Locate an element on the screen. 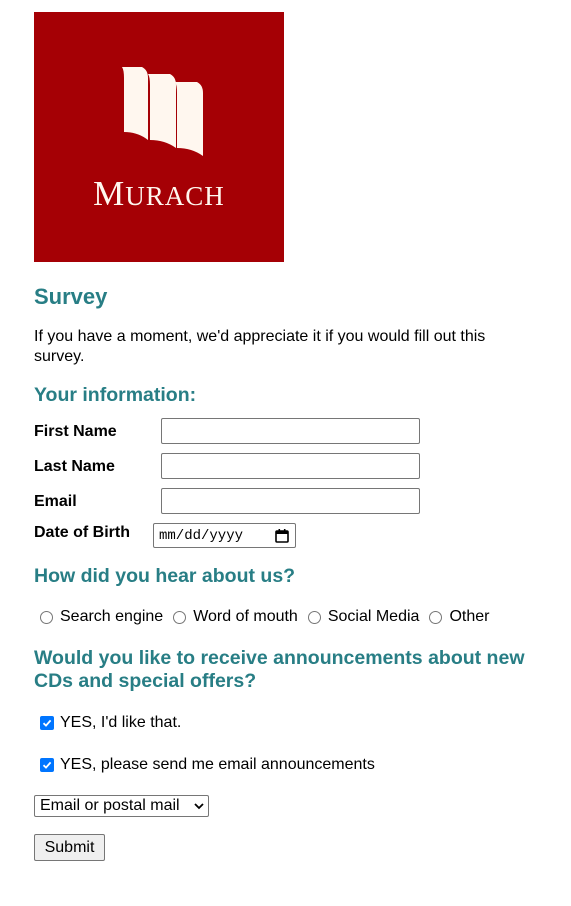 The image size is (571, 906). email-field is located at coordinates (290, 501).